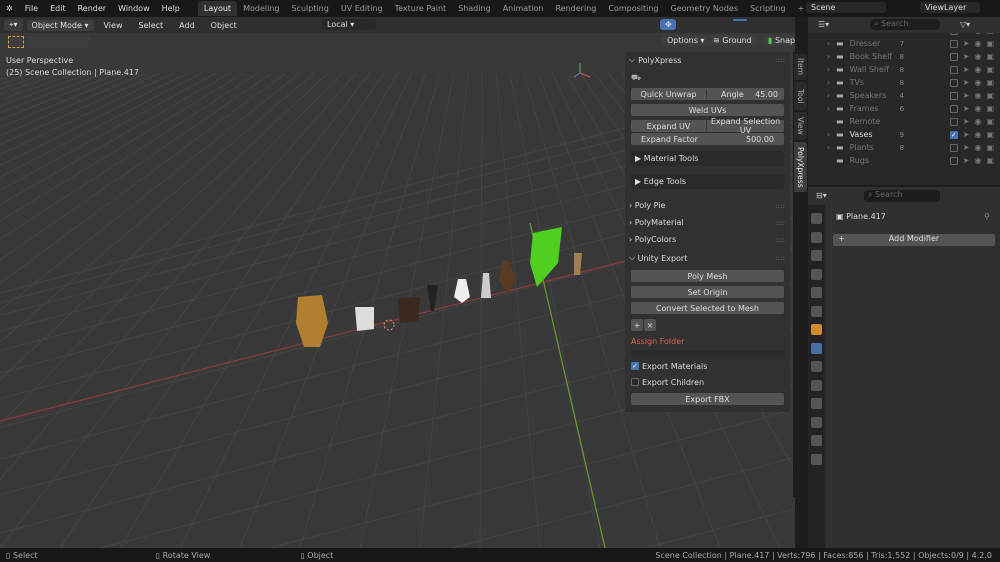  I want to click on unity-export-header: ⌵ Unity Export::::, so click(707, 258).